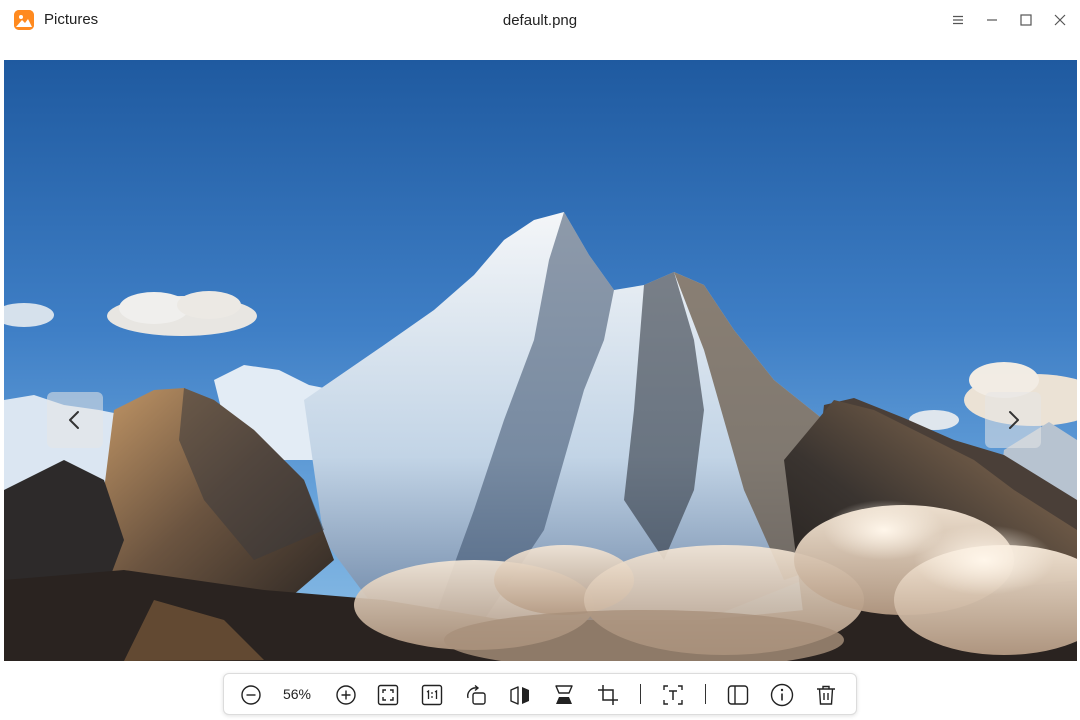  I want to click on minimize-icon, so click(992, 20).